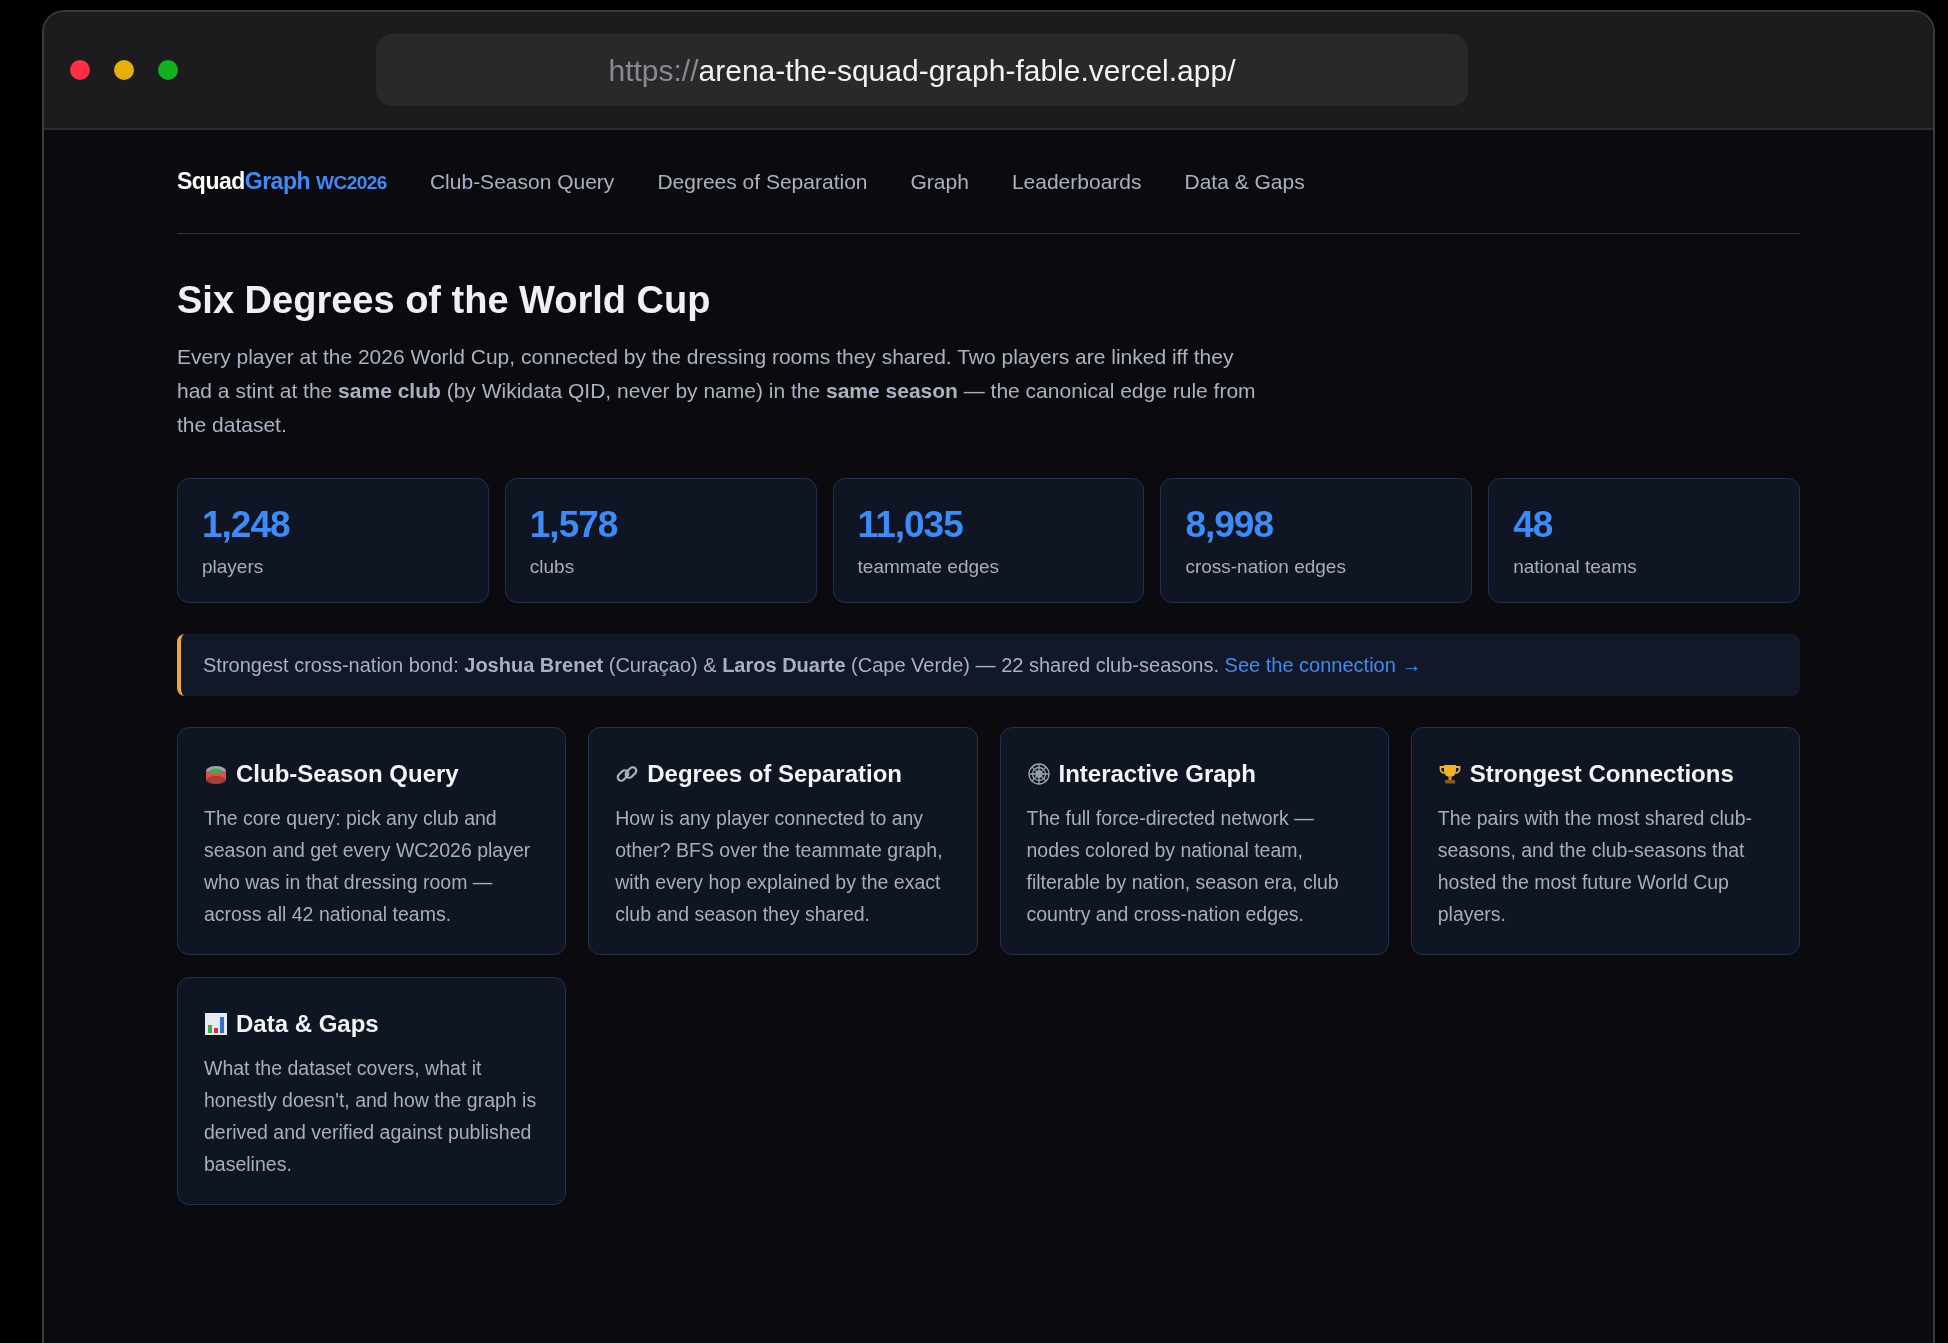 This screenshot has height=1343, width=1948. I want to click on feature-title: Club-Season Query, so click(347, 773).